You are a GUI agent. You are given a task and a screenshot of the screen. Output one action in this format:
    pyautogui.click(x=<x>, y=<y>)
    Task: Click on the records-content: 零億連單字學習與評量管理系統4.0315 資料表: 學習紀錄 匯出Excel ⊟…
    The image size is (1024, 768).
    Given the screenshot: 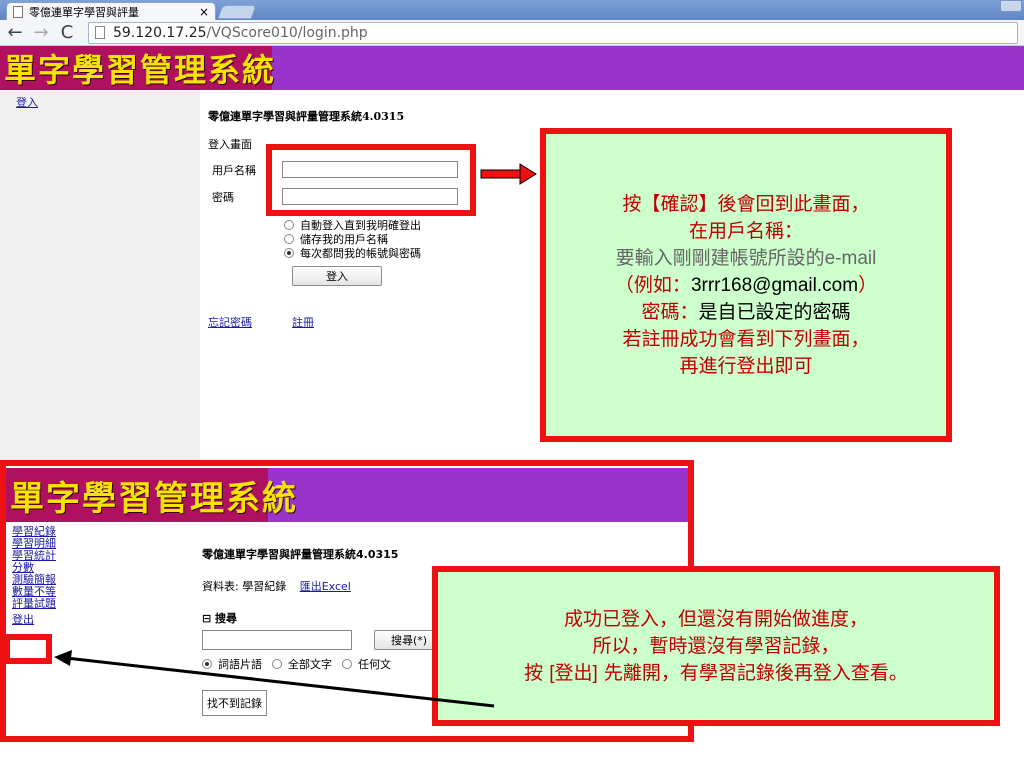 What is the action you would take?
    pyautogui.click(x=323, y=631)
    